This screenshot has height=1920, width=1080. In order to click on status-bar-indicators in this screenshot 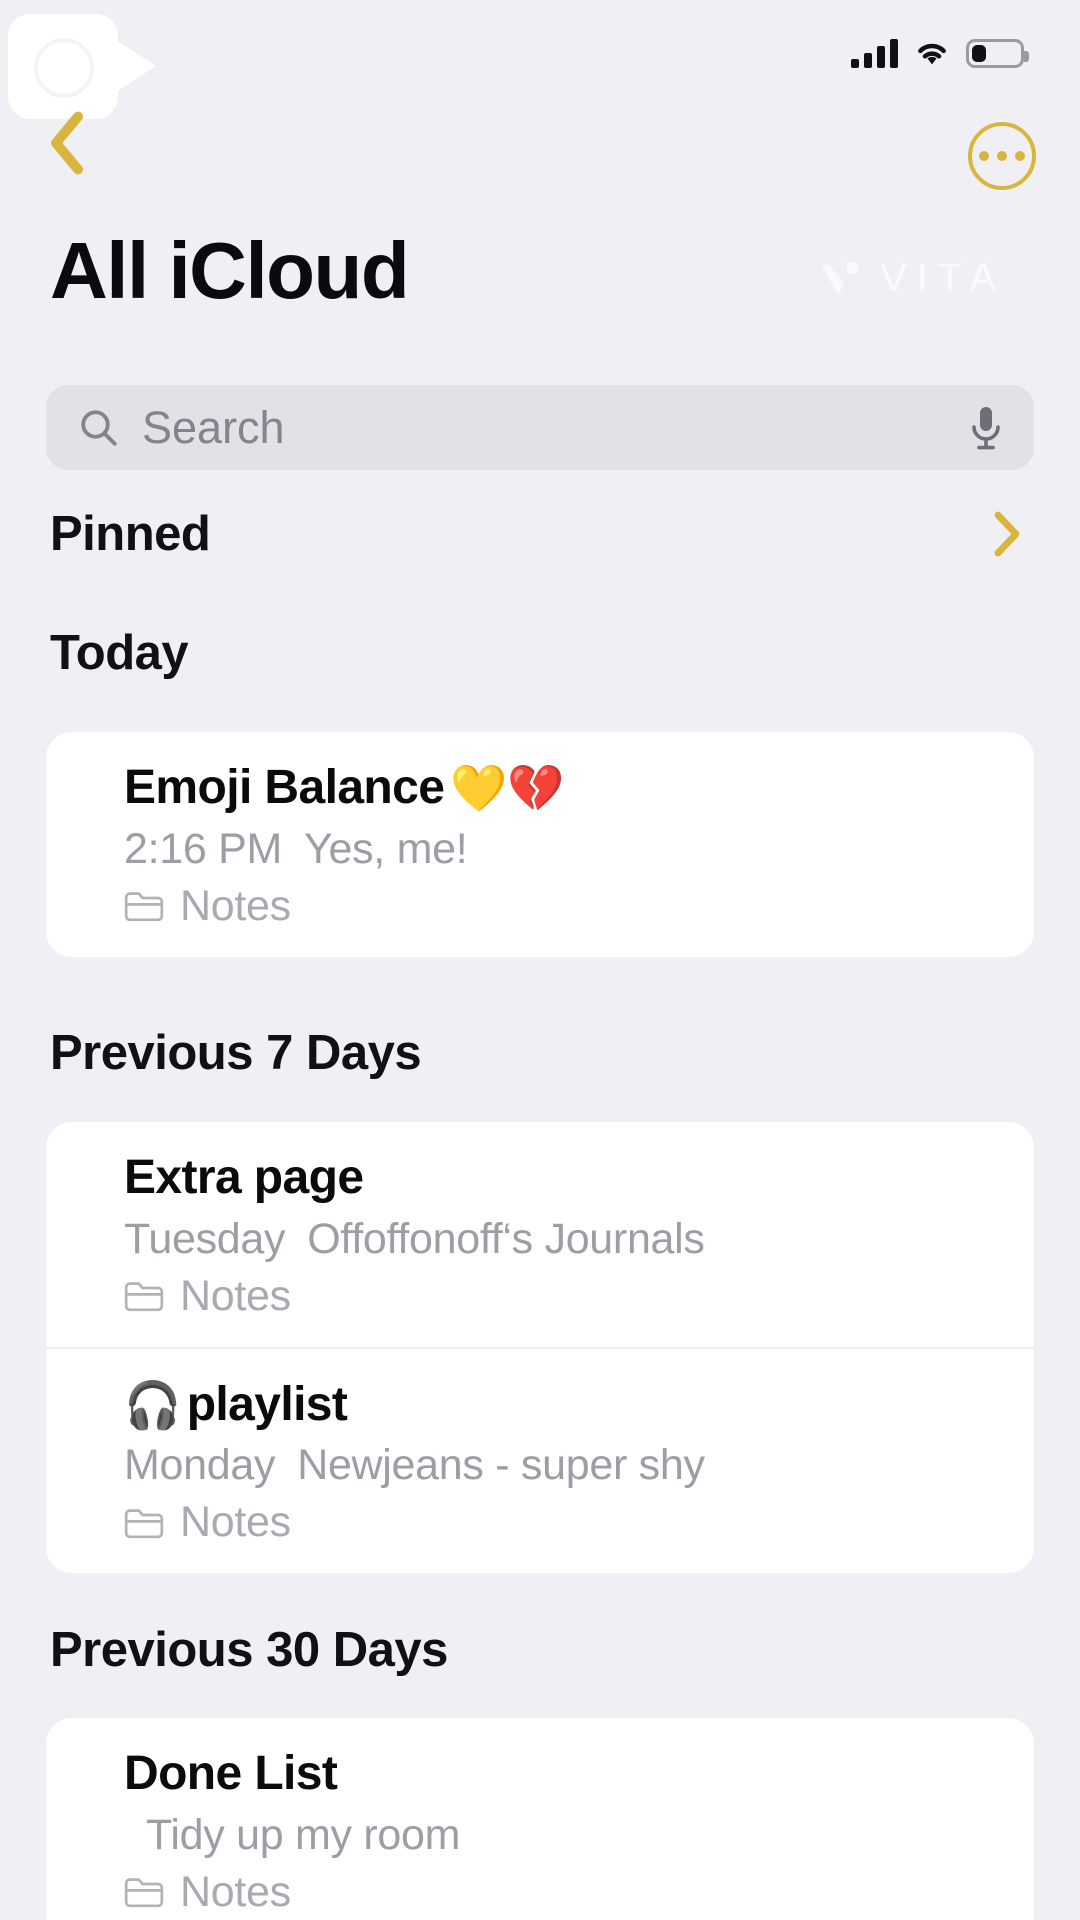, I will do `click(940, 50)`.